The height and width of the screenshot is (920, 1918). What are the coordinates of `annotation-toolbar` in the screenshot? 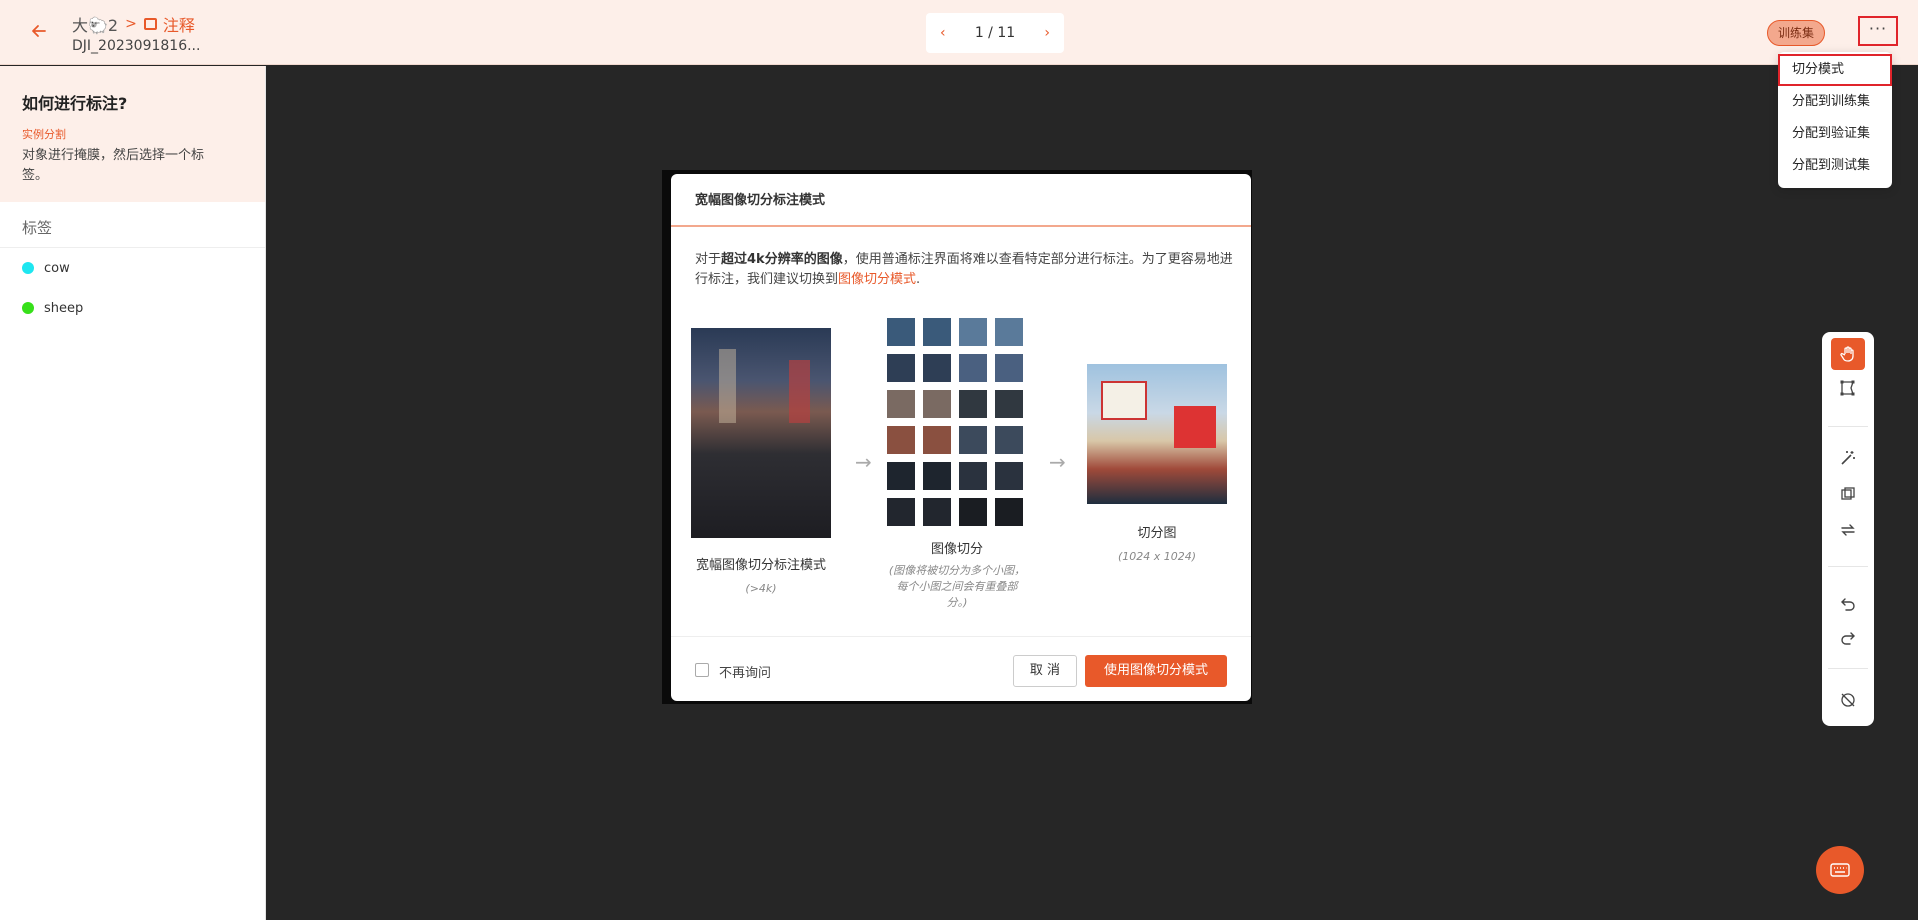 It's located at (1848, 529).